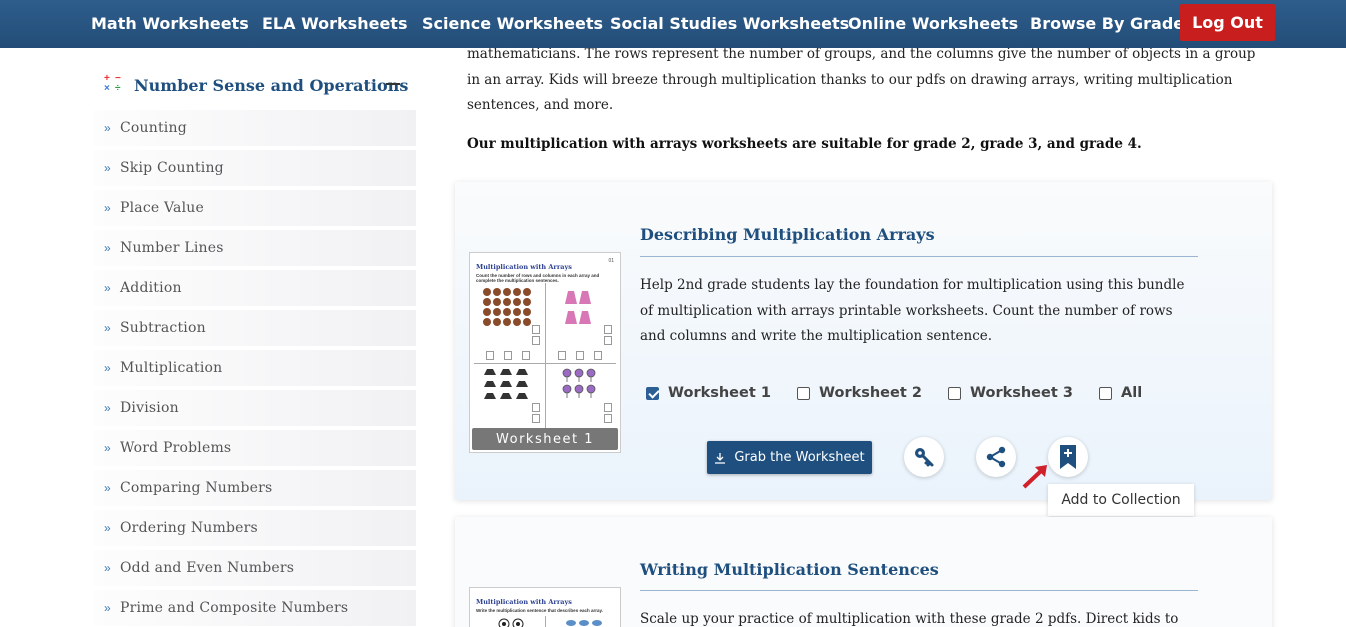 The height and width of the screenshot is (627, 1346). I want to click on nav-online-worksheets: Online Worksheets, so click(933, 23).